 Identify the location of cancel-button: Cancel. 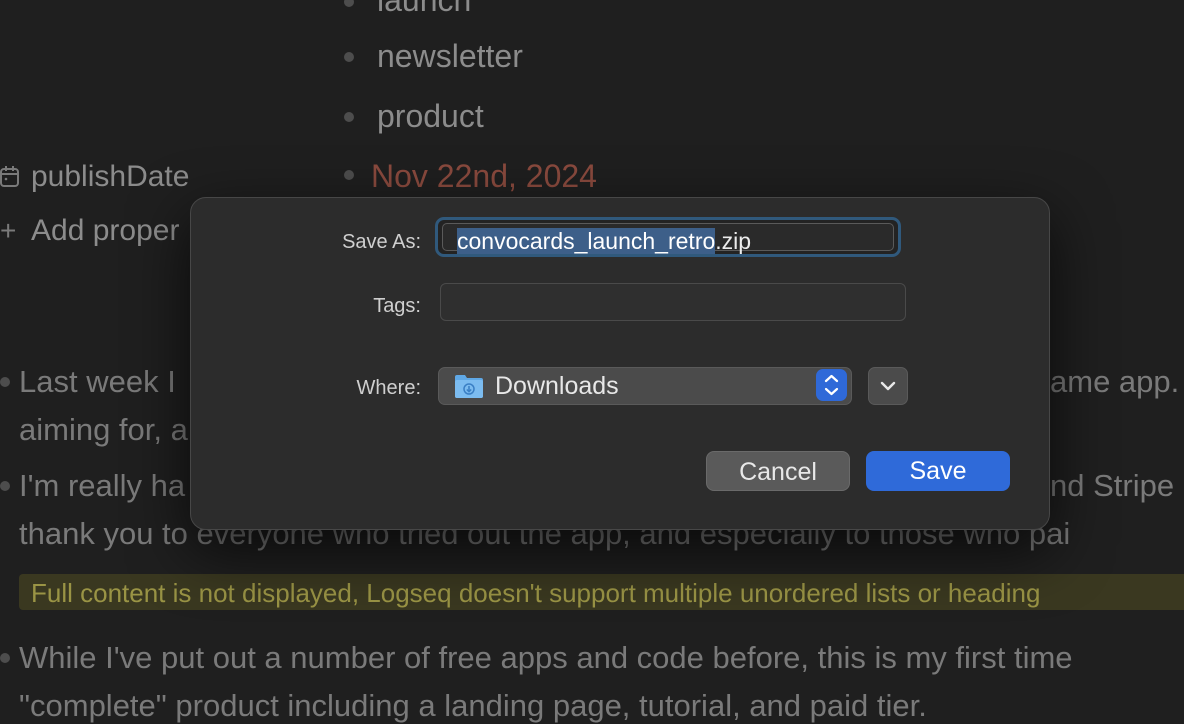
(778, 471).